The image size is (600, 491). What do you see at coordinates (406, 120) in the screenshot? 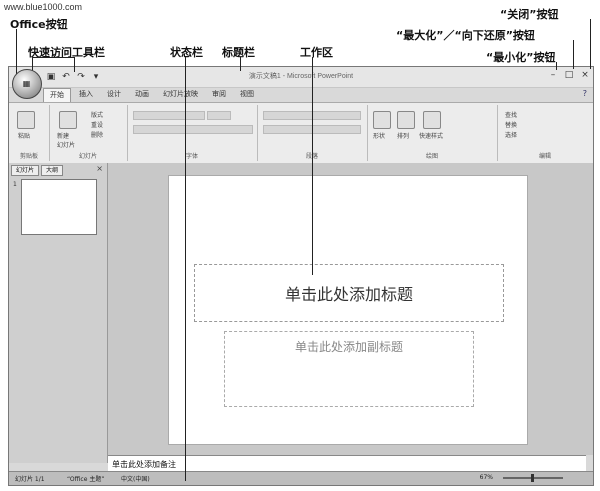
I see `arrange-icon` at bounding box center [406, 120].